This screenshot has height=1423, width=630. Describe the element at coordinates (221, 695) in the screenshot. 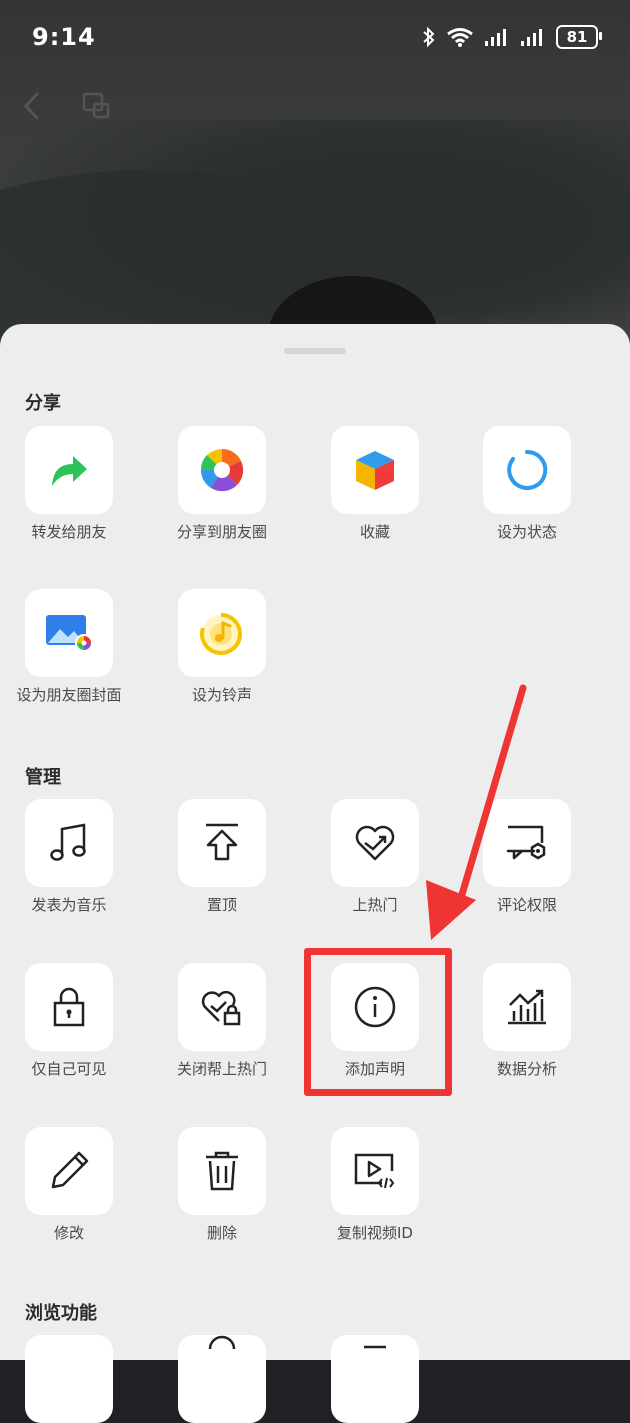

I see `item-label: 设为铃声` at that location.